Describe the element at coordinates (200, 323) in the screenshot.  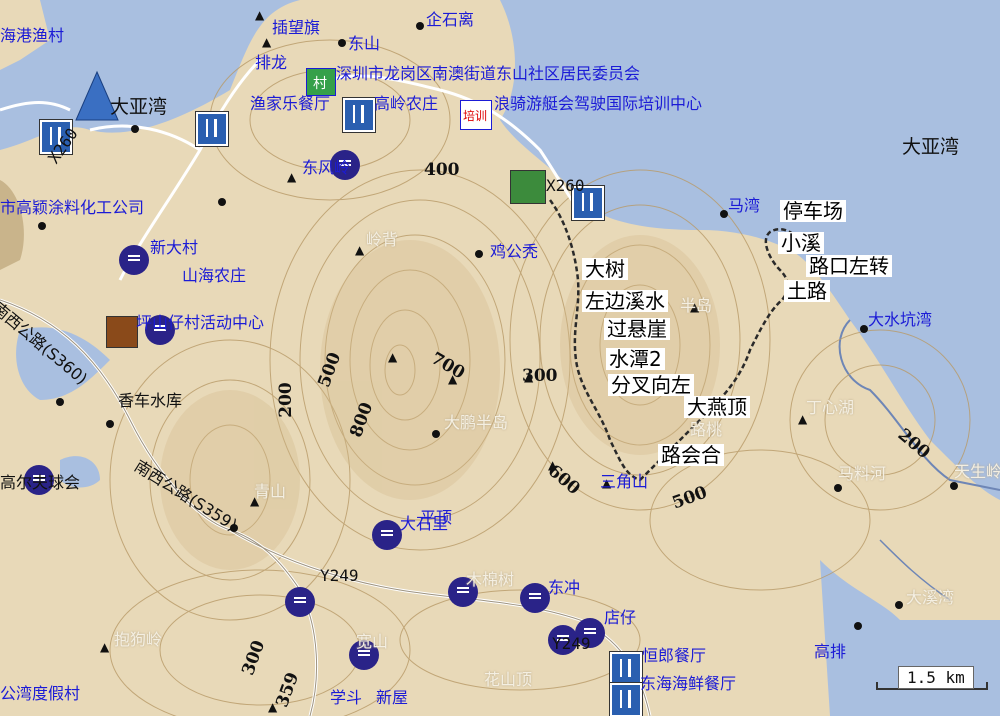
I see `place-label: 坪山仔村活动中心` at that location.